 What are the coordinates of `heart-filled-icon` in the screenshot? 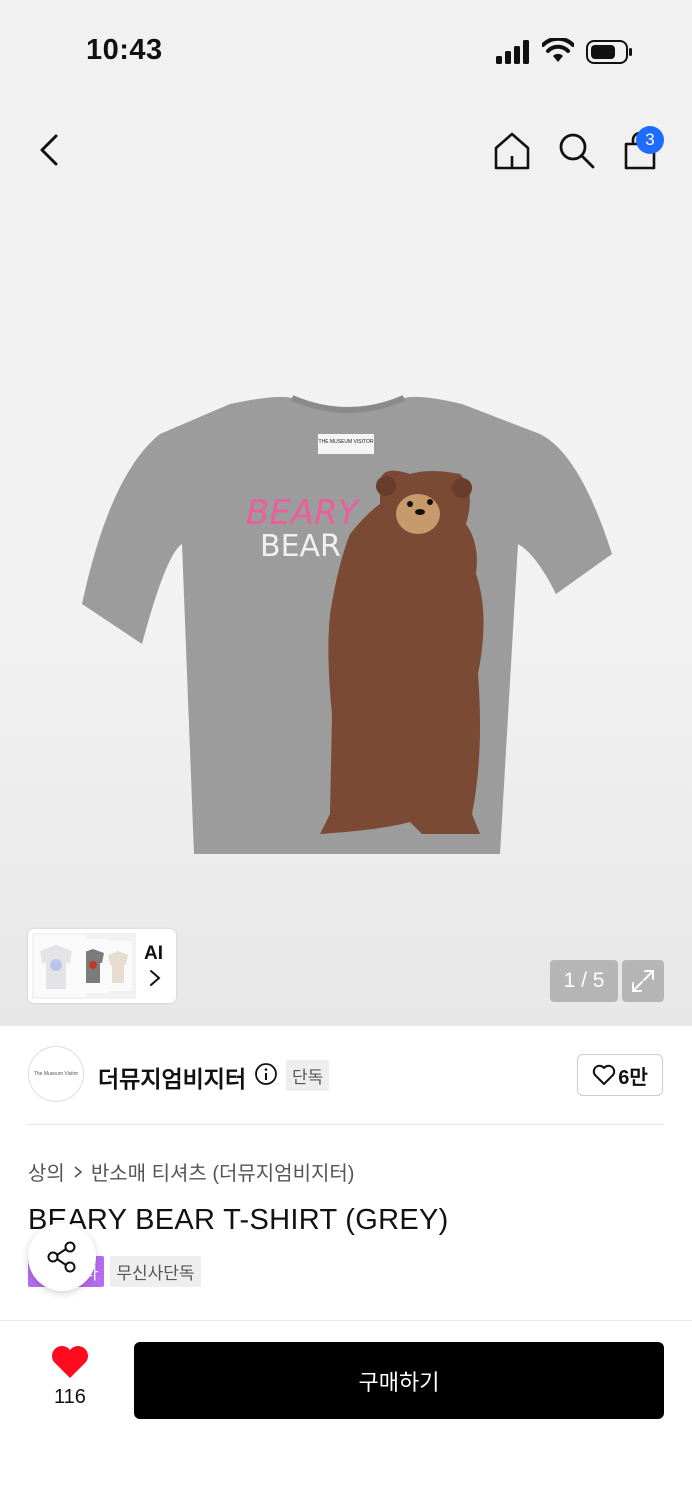 It's located at (70, 1362).